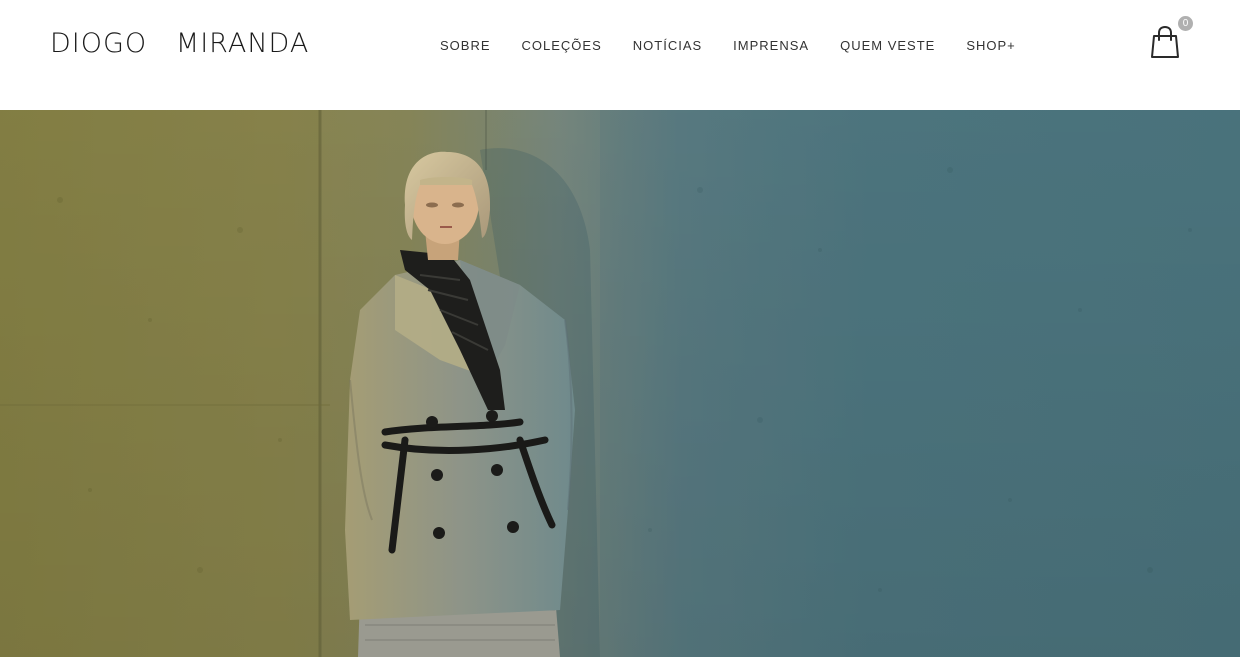 This screenshot has width=1240, height=657. Describe the element at coordinates (990, 45) in the screenshot. I see `nav-item-shop: SHOP+` at that location.